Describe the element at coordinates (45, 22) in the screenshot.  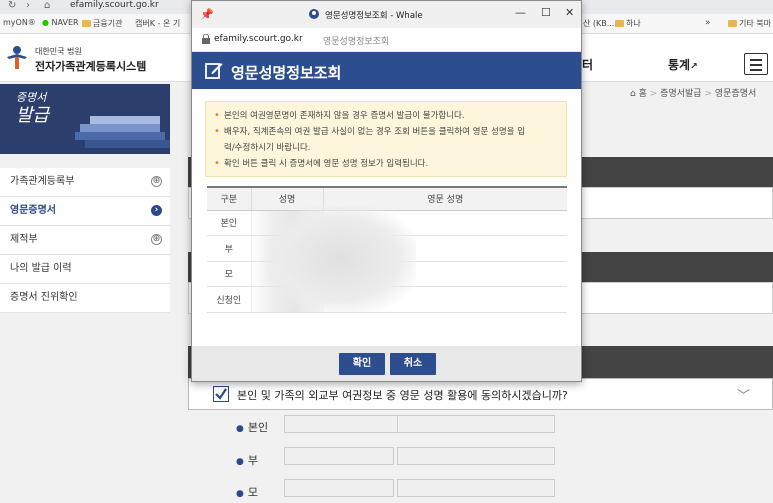
I see `naver-icon: ●` at that location.